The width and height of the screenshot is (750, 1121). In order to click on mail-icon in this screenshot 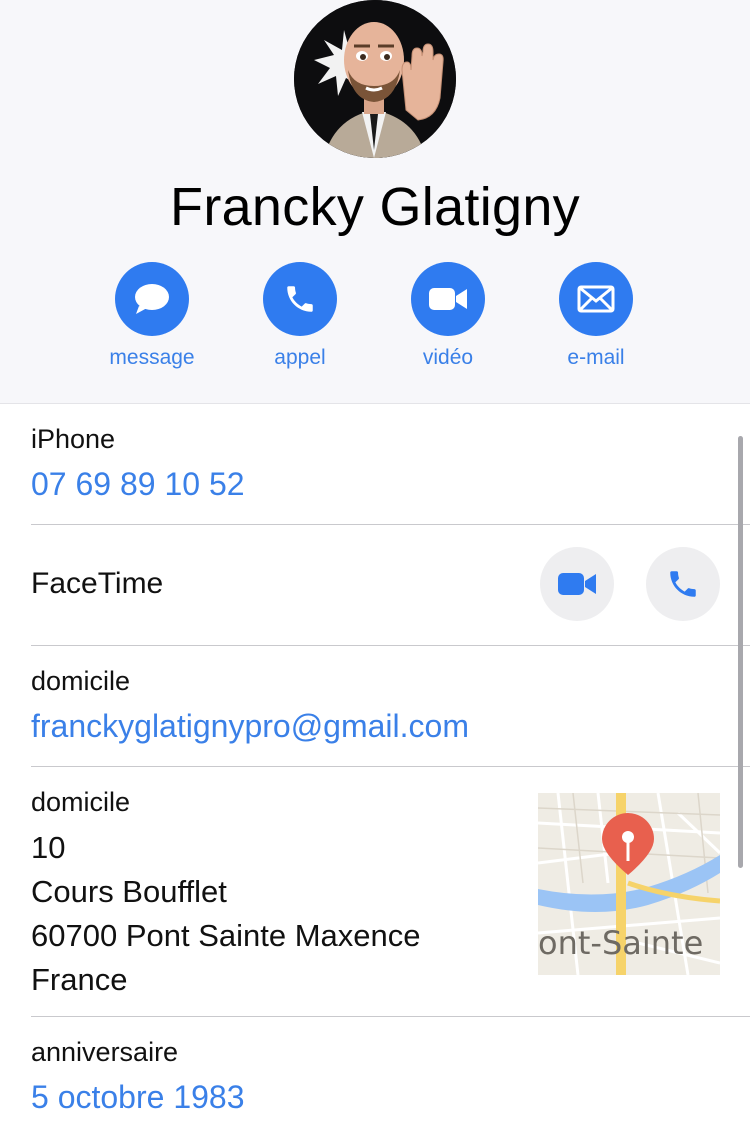, I will do `click(596, 299)`.